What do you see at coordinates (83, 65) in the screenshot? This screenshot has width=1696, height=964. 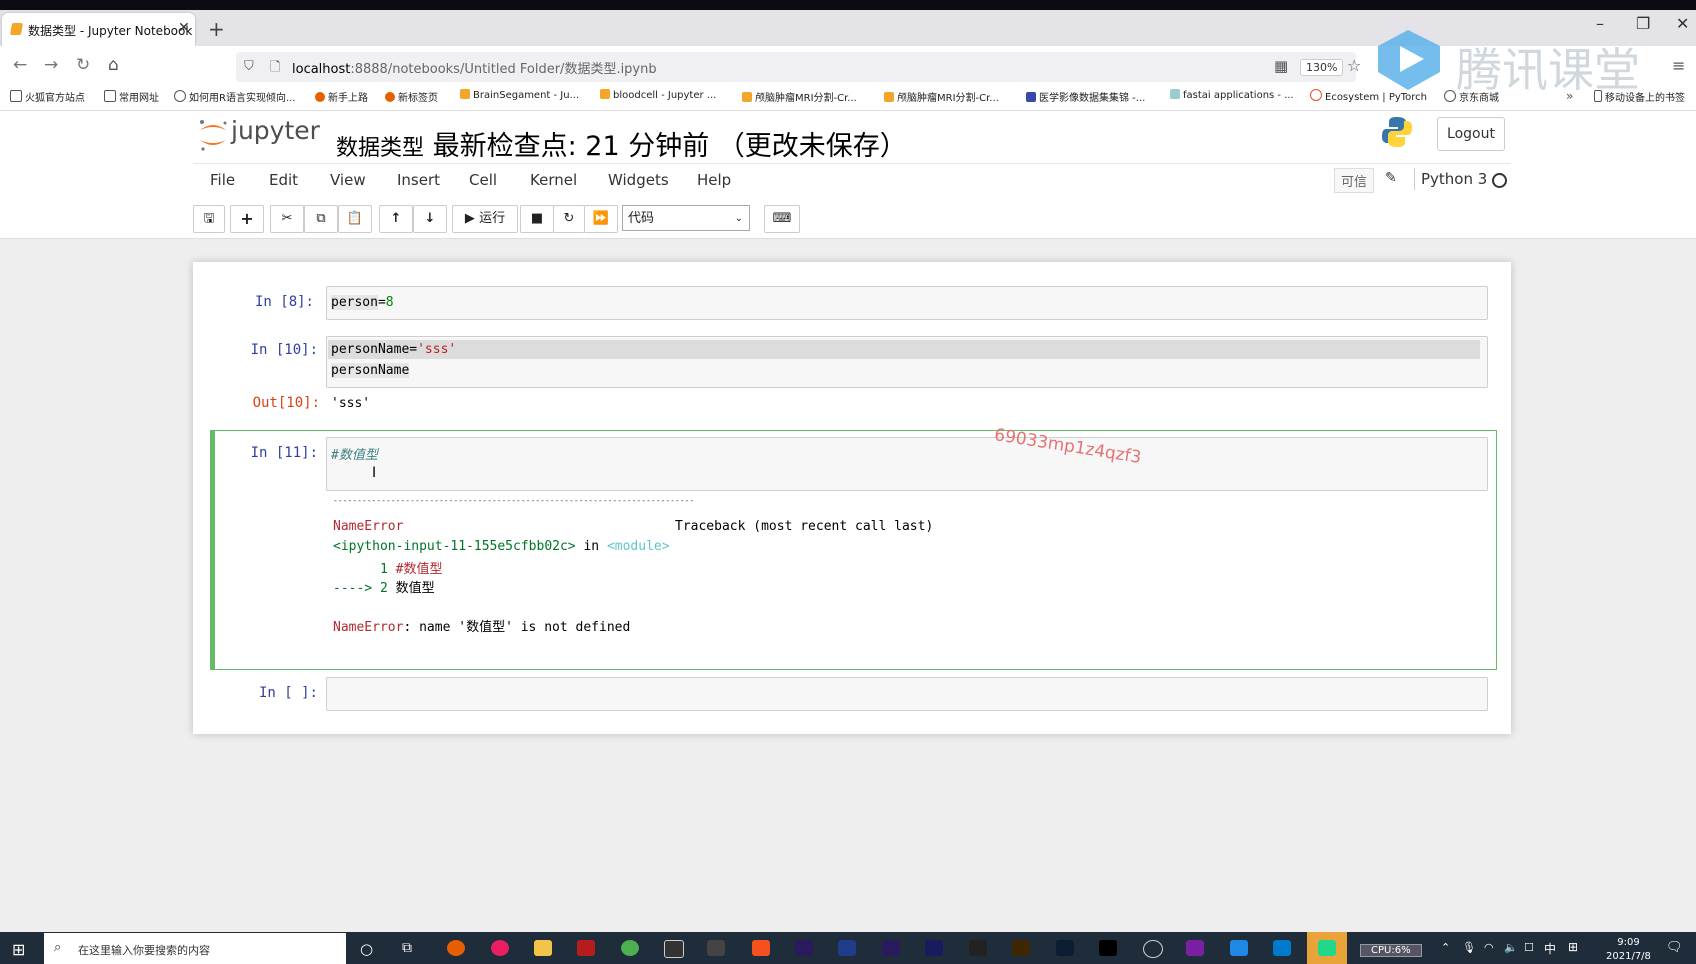 I see `reload-icon: ↻` at bounding box center [83, 65].